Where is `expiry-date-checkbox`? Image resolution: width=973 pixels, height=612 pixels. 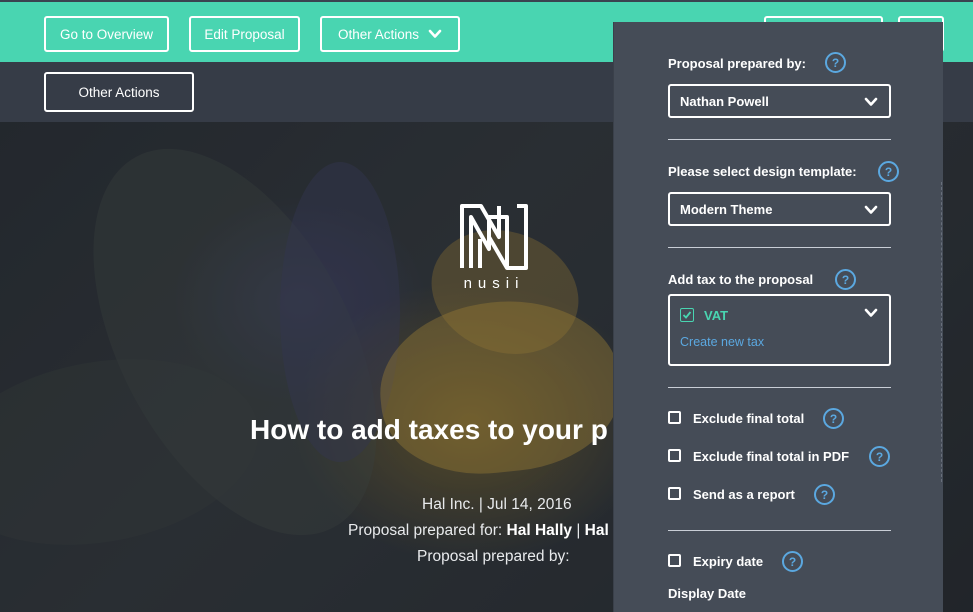
expiry-date-checkbox is located at coordinates (674, 560).